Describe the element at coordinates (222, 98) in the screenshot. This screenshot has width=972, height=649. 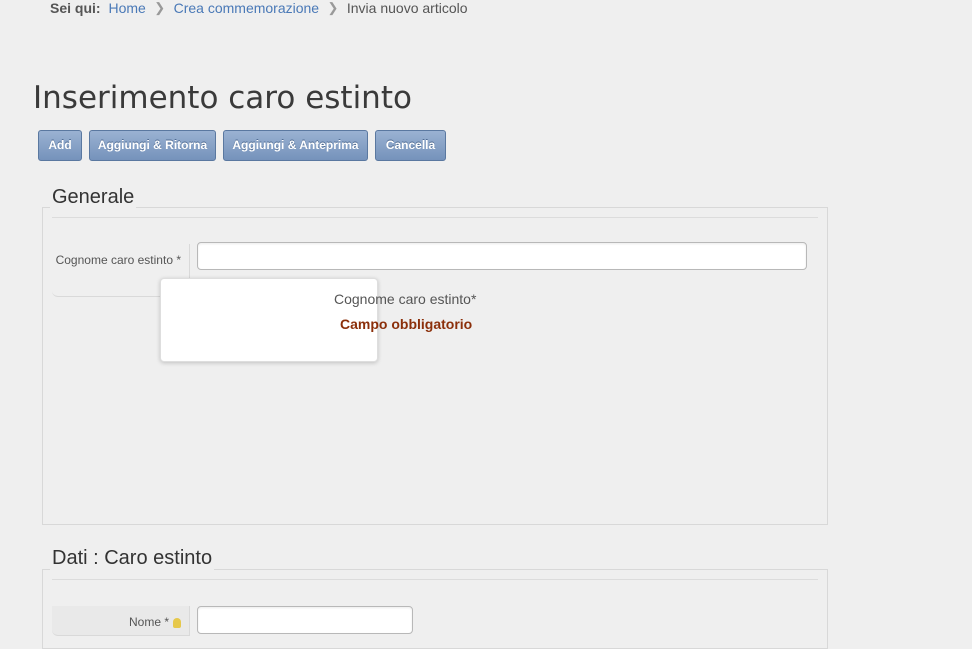
I see `page-title: Inserimento caro estinto` at that location.